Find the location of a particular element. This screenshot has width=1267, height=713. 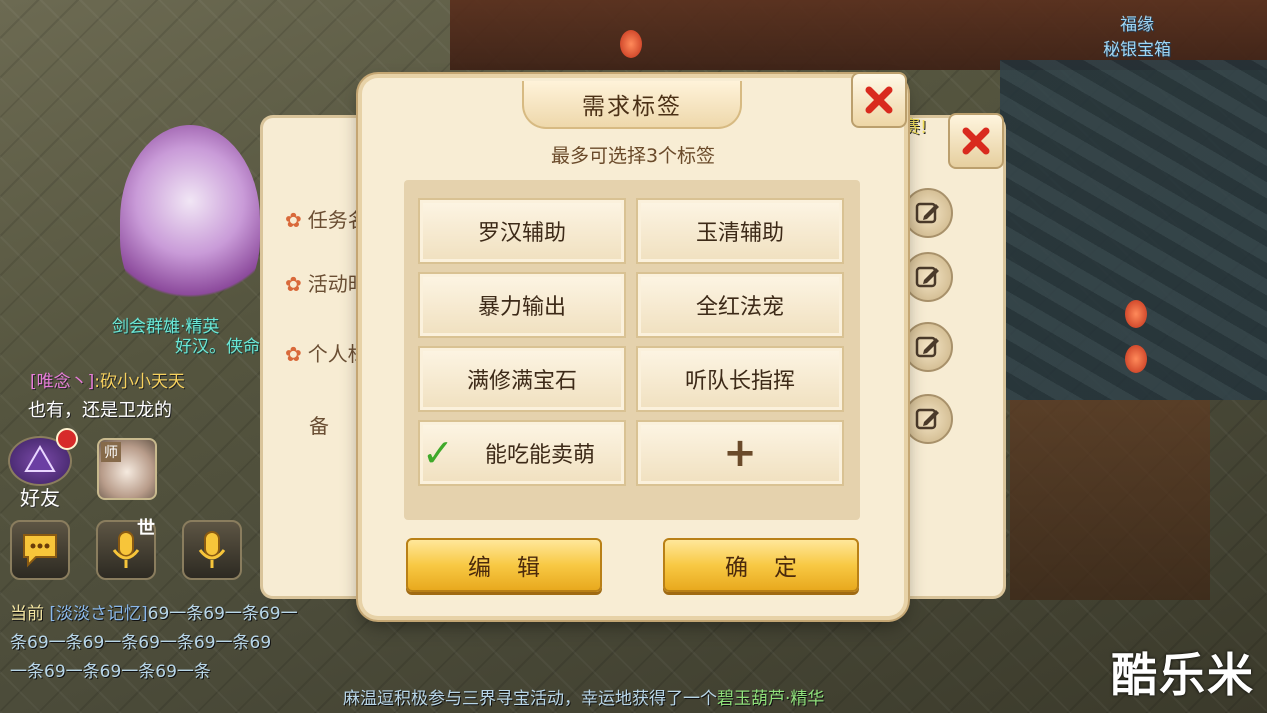

tag-option: 玉清辅助 is located at coordinates (740, 231).